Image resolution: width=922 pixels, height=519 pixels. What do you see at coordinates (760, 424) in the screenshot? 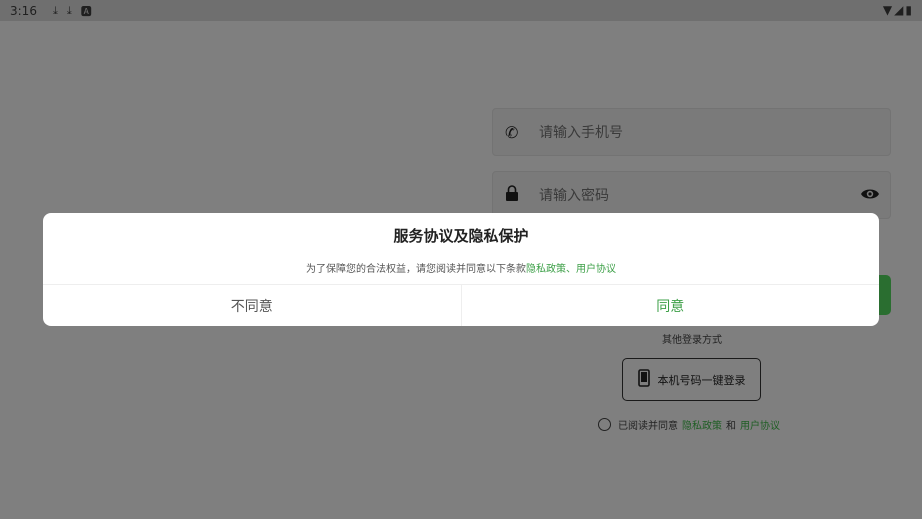
I see `user-agreement-link: 用户协议` at bounding box center [760, 424].